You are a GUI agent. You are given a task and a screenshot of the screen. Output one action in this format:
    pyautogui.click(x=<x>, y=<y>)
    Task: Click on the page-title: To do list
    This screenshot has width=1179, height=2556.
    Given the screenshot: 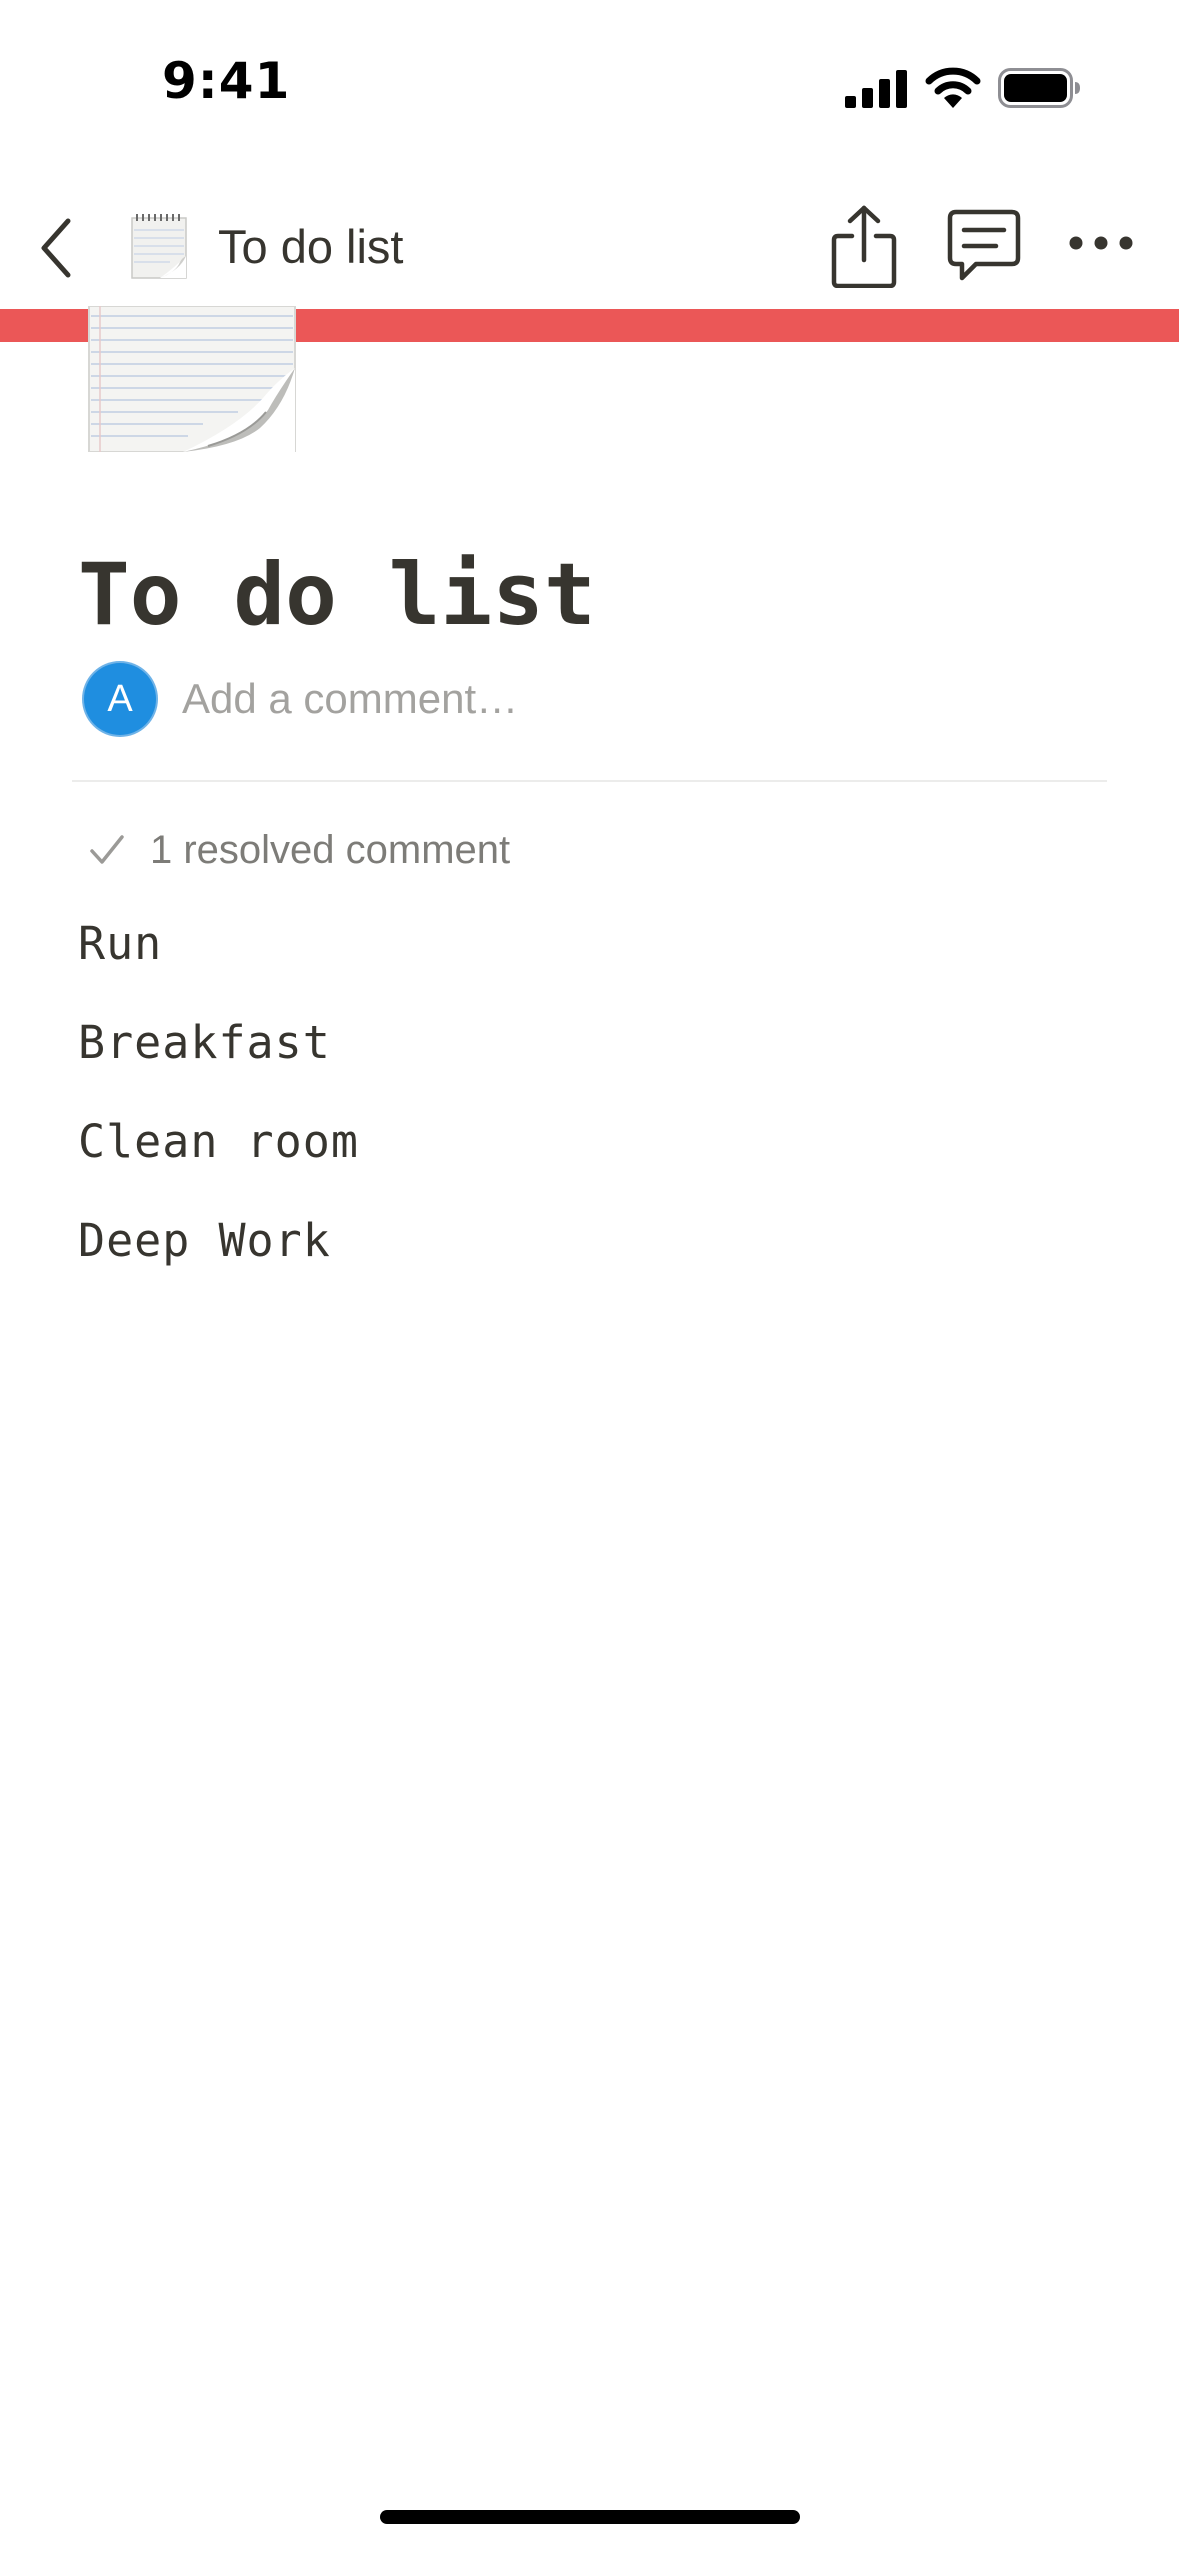 What is the action you would take?
    pyautogui.click(x=337, y=595)
    